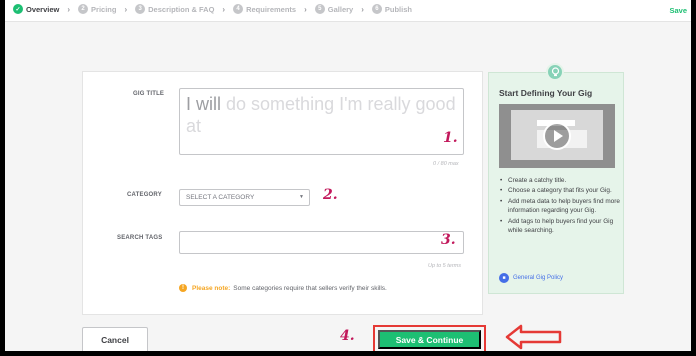 Image resolution: width=696 pixels, height=356 pixels. I want to click on step-requirements: 4 Requirements, so click(264, 9).